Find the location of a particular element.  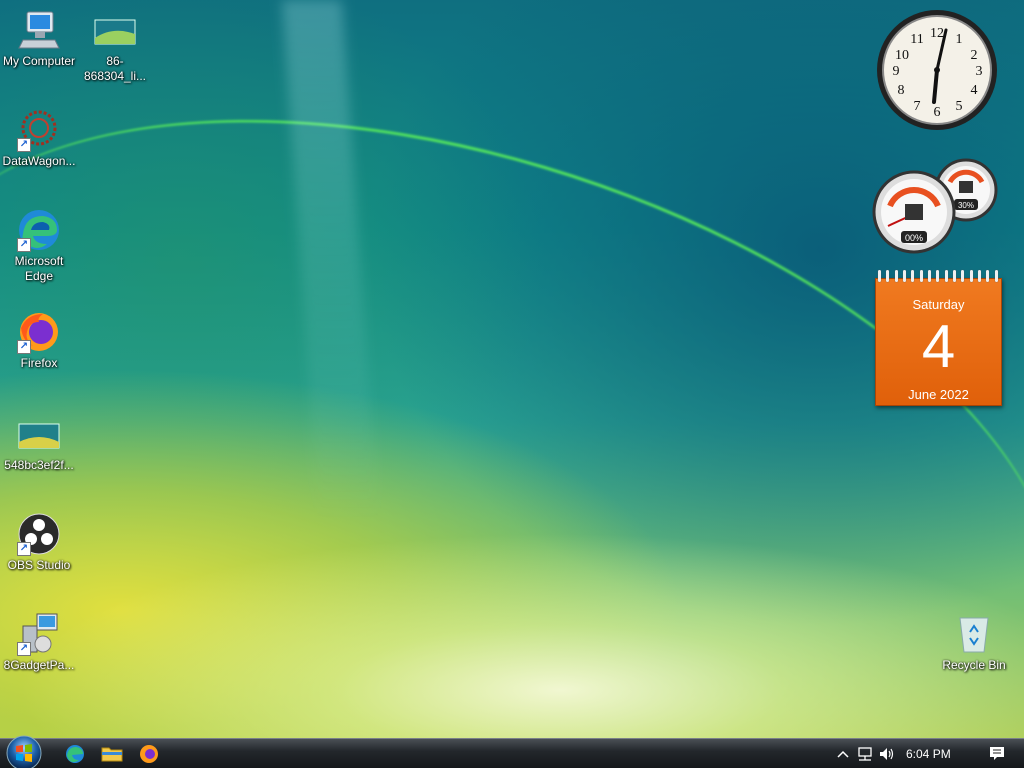

clock-numeral: 2 is located at coordinates (974, 55).